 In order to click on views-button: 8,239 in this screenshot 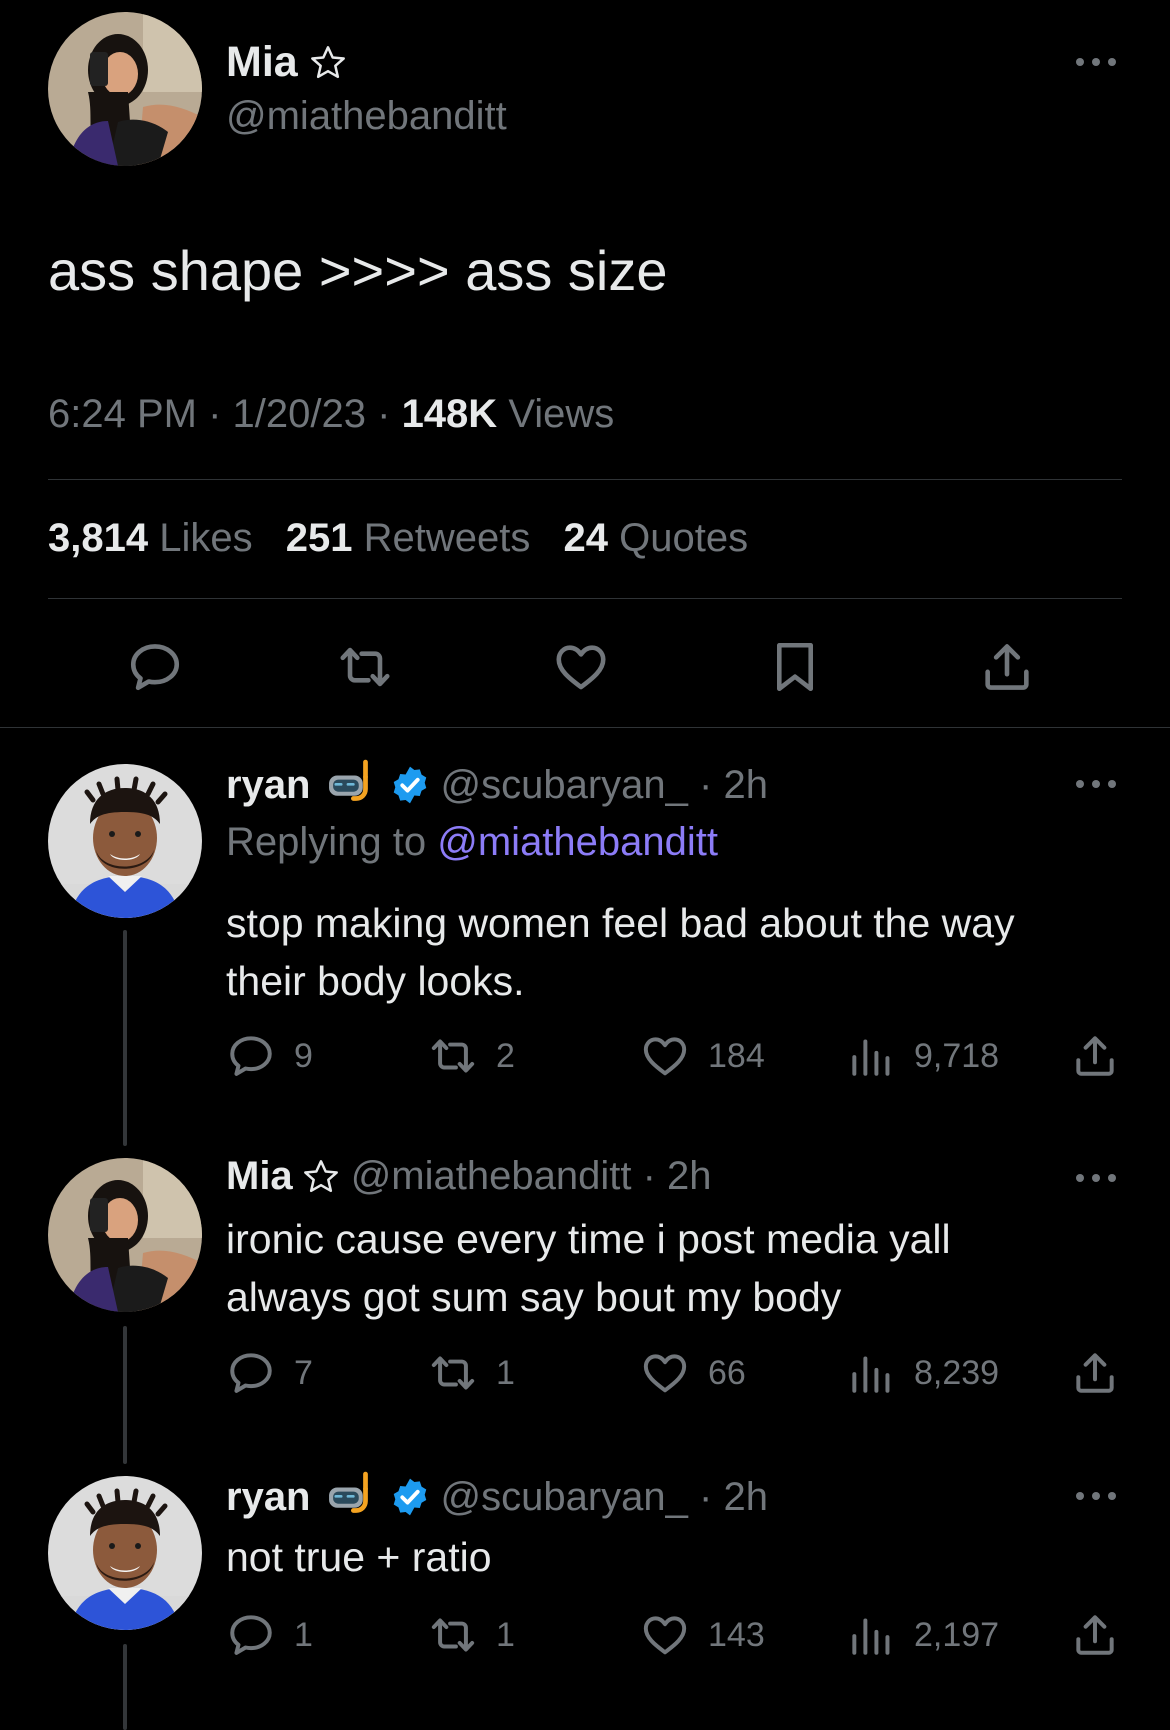, I will do `click(922, 1373)`.